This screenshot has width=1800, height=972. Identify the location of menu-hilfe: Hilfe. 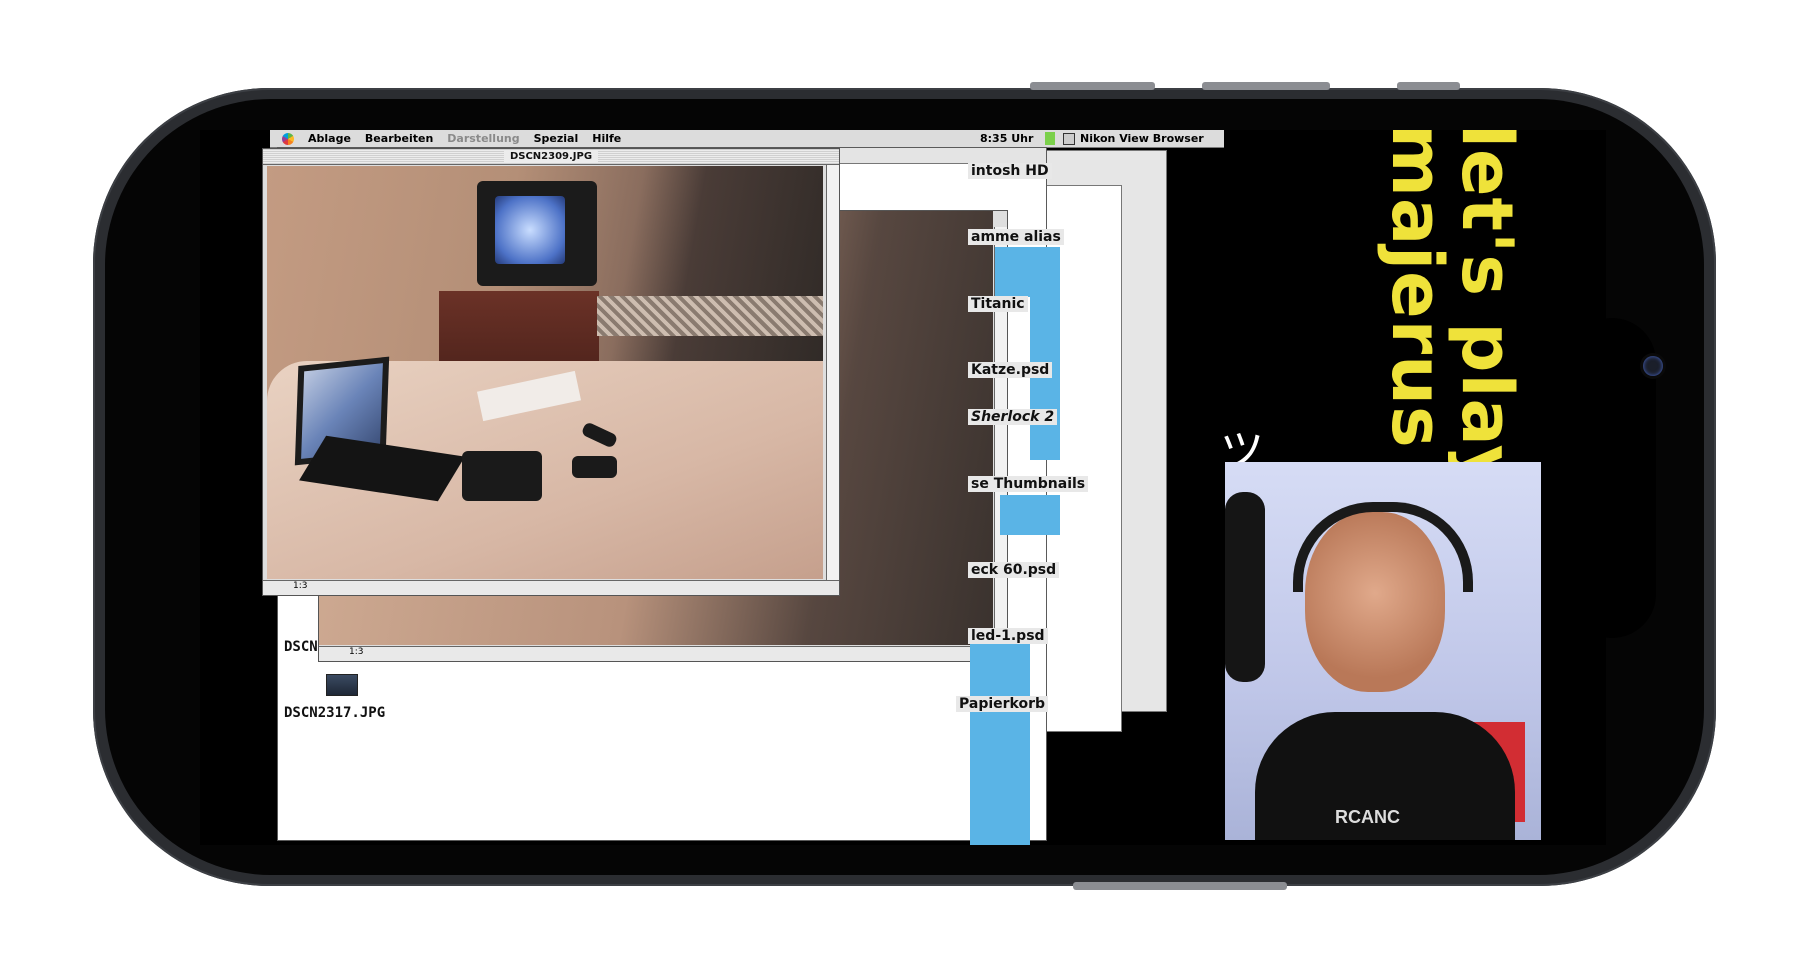
(606, 138).